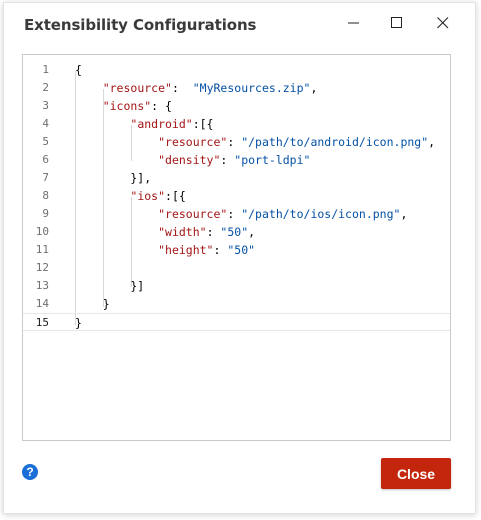 This screenshot has width=481, height=520. I want to click on minimize-button, so click(354, 23).